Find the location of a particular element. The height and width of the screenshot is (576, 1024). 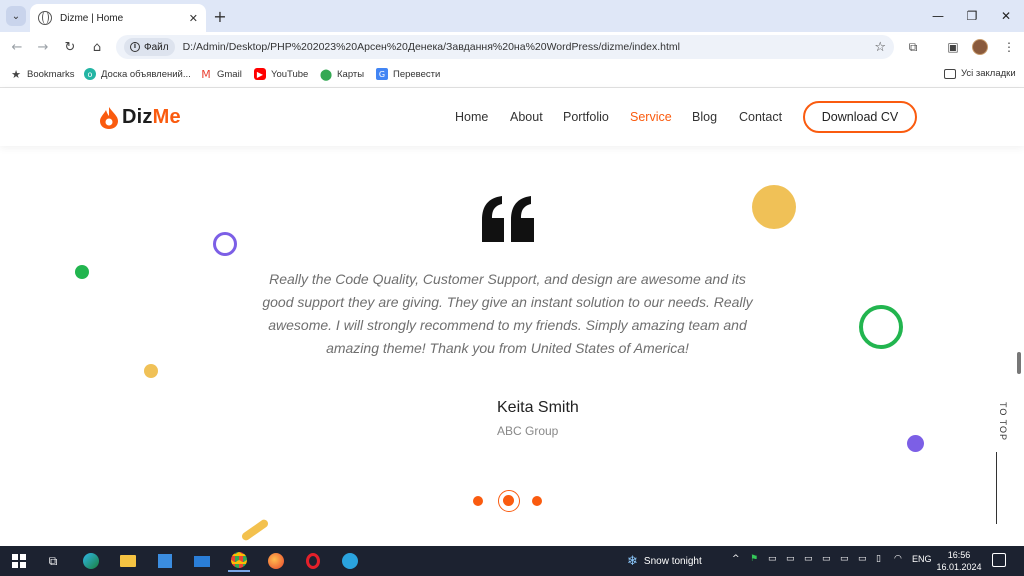

close-window-button: ✕ is located at coordinates (1006, 16).